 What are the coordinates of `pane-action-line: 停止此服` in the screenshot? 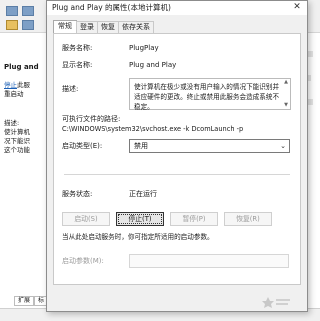 It's located at (17, 85).